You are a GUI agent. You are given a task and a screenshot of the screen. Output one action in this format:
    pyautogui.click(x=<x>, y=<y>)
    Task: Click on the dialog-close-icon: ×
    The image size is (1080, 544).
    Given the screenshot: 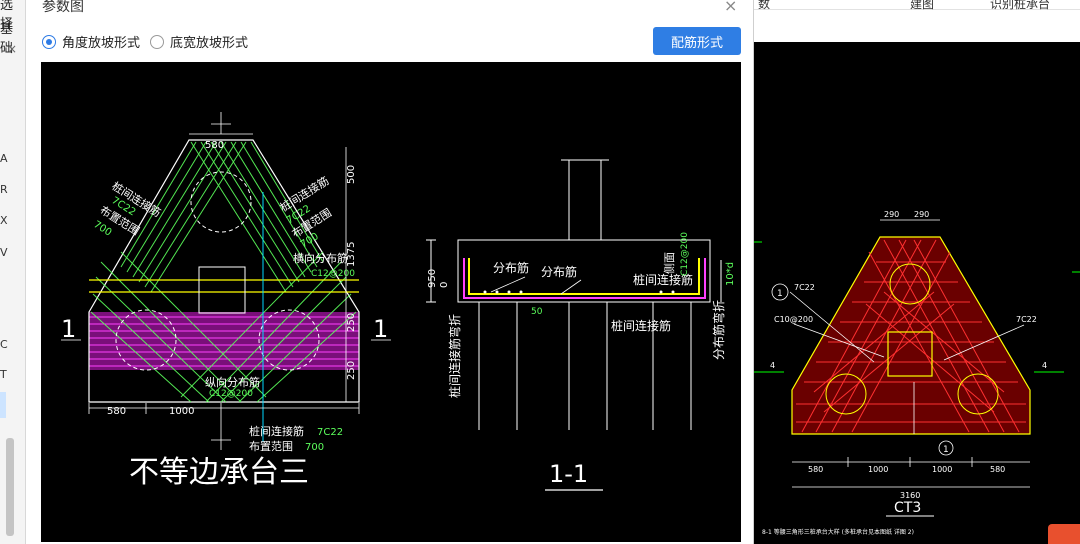 What is the action you would take?
    pyautogui.click(x=730, y=7)
    